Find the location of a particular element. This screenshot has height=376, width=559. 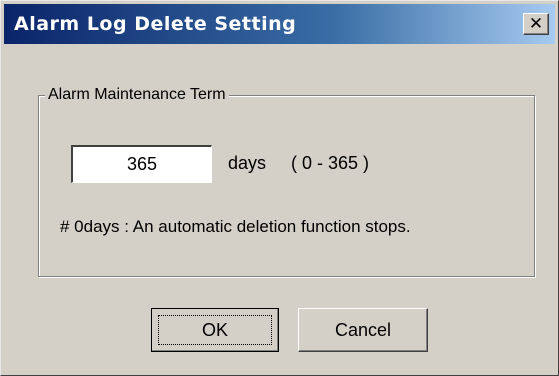

close-icon: ✕ is located at coordinates (536, 23).